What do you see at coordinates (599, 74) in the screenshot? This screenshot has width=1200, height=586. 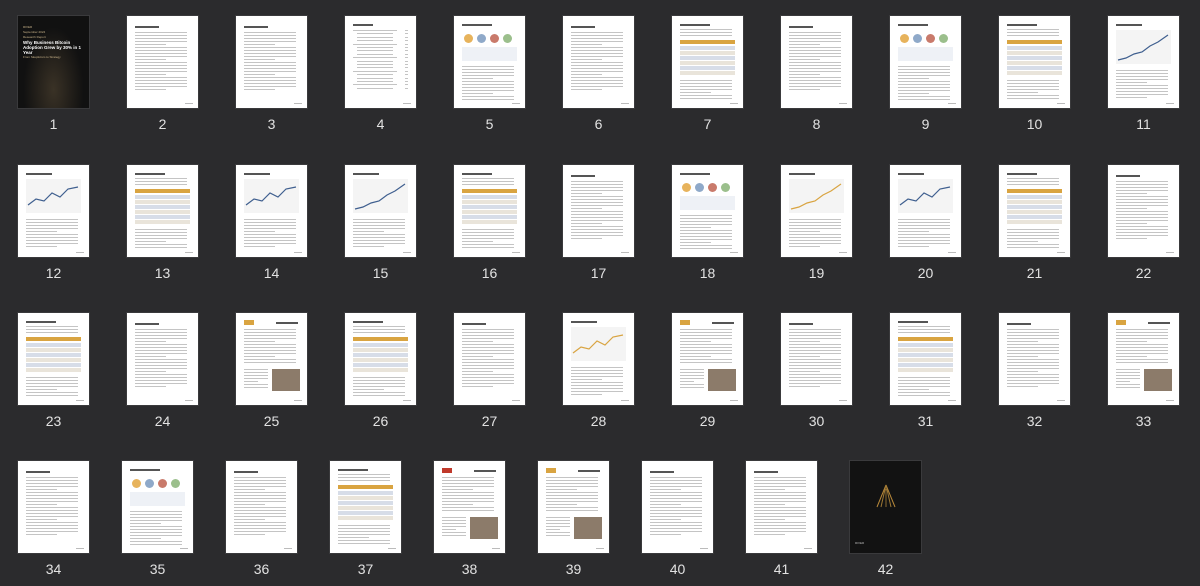 I see `page-6-thumbnail: 6` at bounding box center [599, 74].